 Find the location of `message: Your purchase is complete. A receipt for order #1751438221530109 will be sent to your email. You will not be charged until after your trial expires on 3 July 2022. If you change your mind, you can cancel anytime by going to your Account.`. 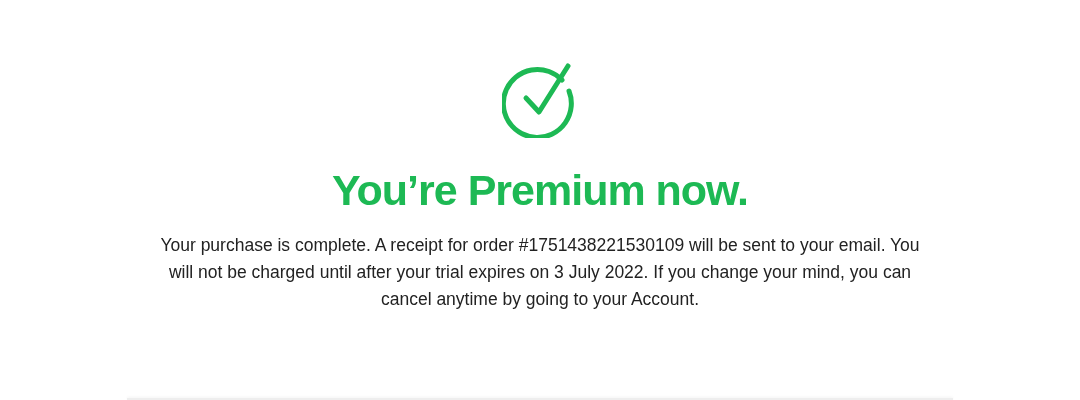

message: Your purchase is complete. A receipt for order #1751438221530109 will be sent to your email. You will not be charged until after your trial expires on 3 July 2022. If you change your mind, you can cancel anytime by going to your Account. is located at coordinates (540, 272).